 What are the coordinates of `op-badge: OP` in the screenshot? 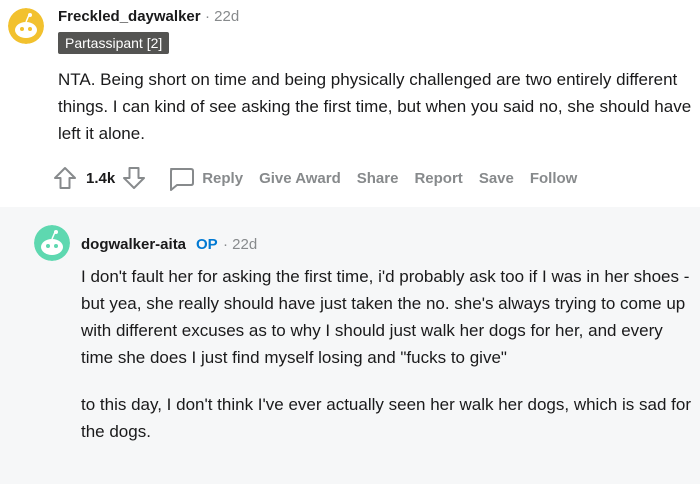 It's located at (207, 244).